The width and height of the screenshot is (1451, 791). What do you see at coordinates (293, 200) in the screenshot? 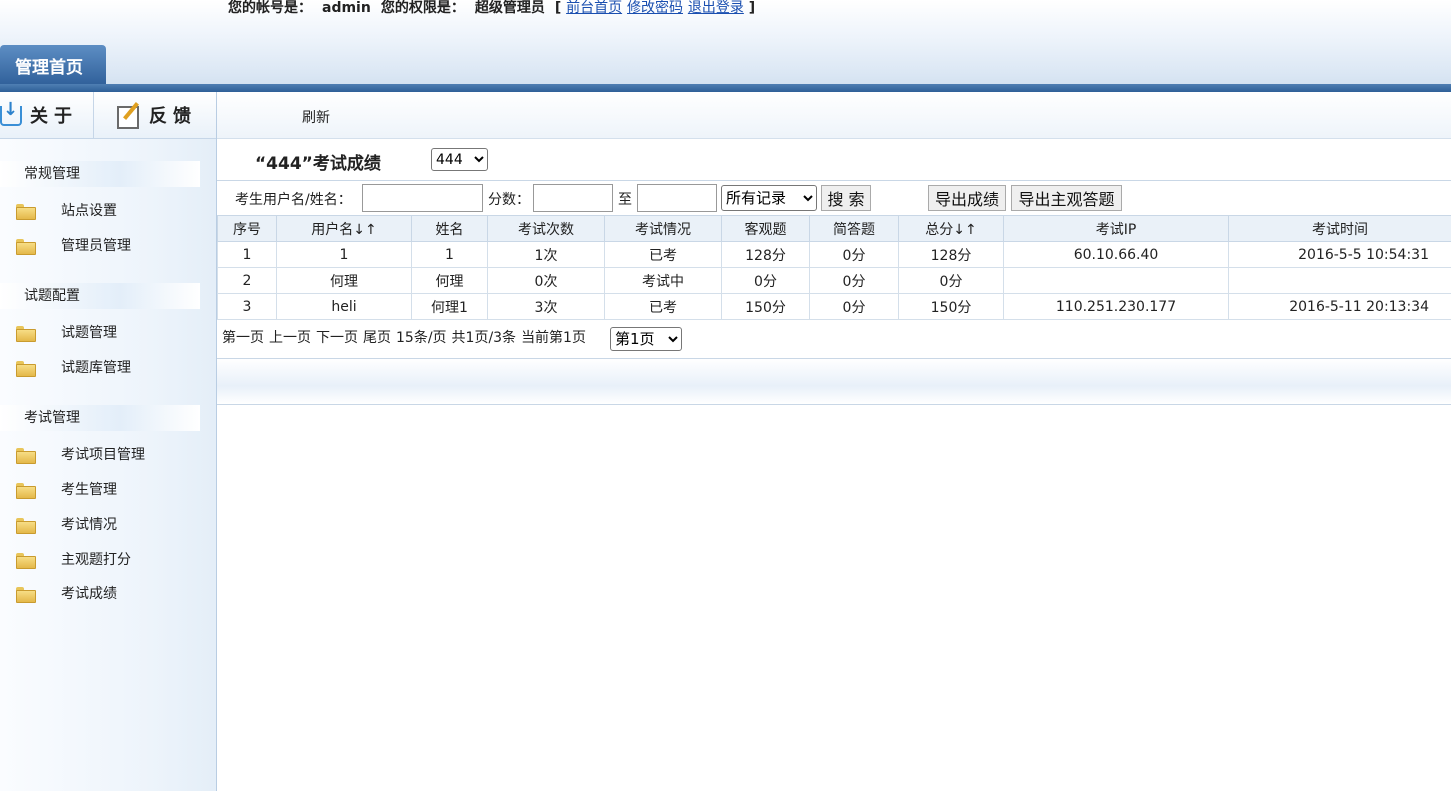
I see `user-label: 考生用户名/姓名：` at bounding box center [293, 200].